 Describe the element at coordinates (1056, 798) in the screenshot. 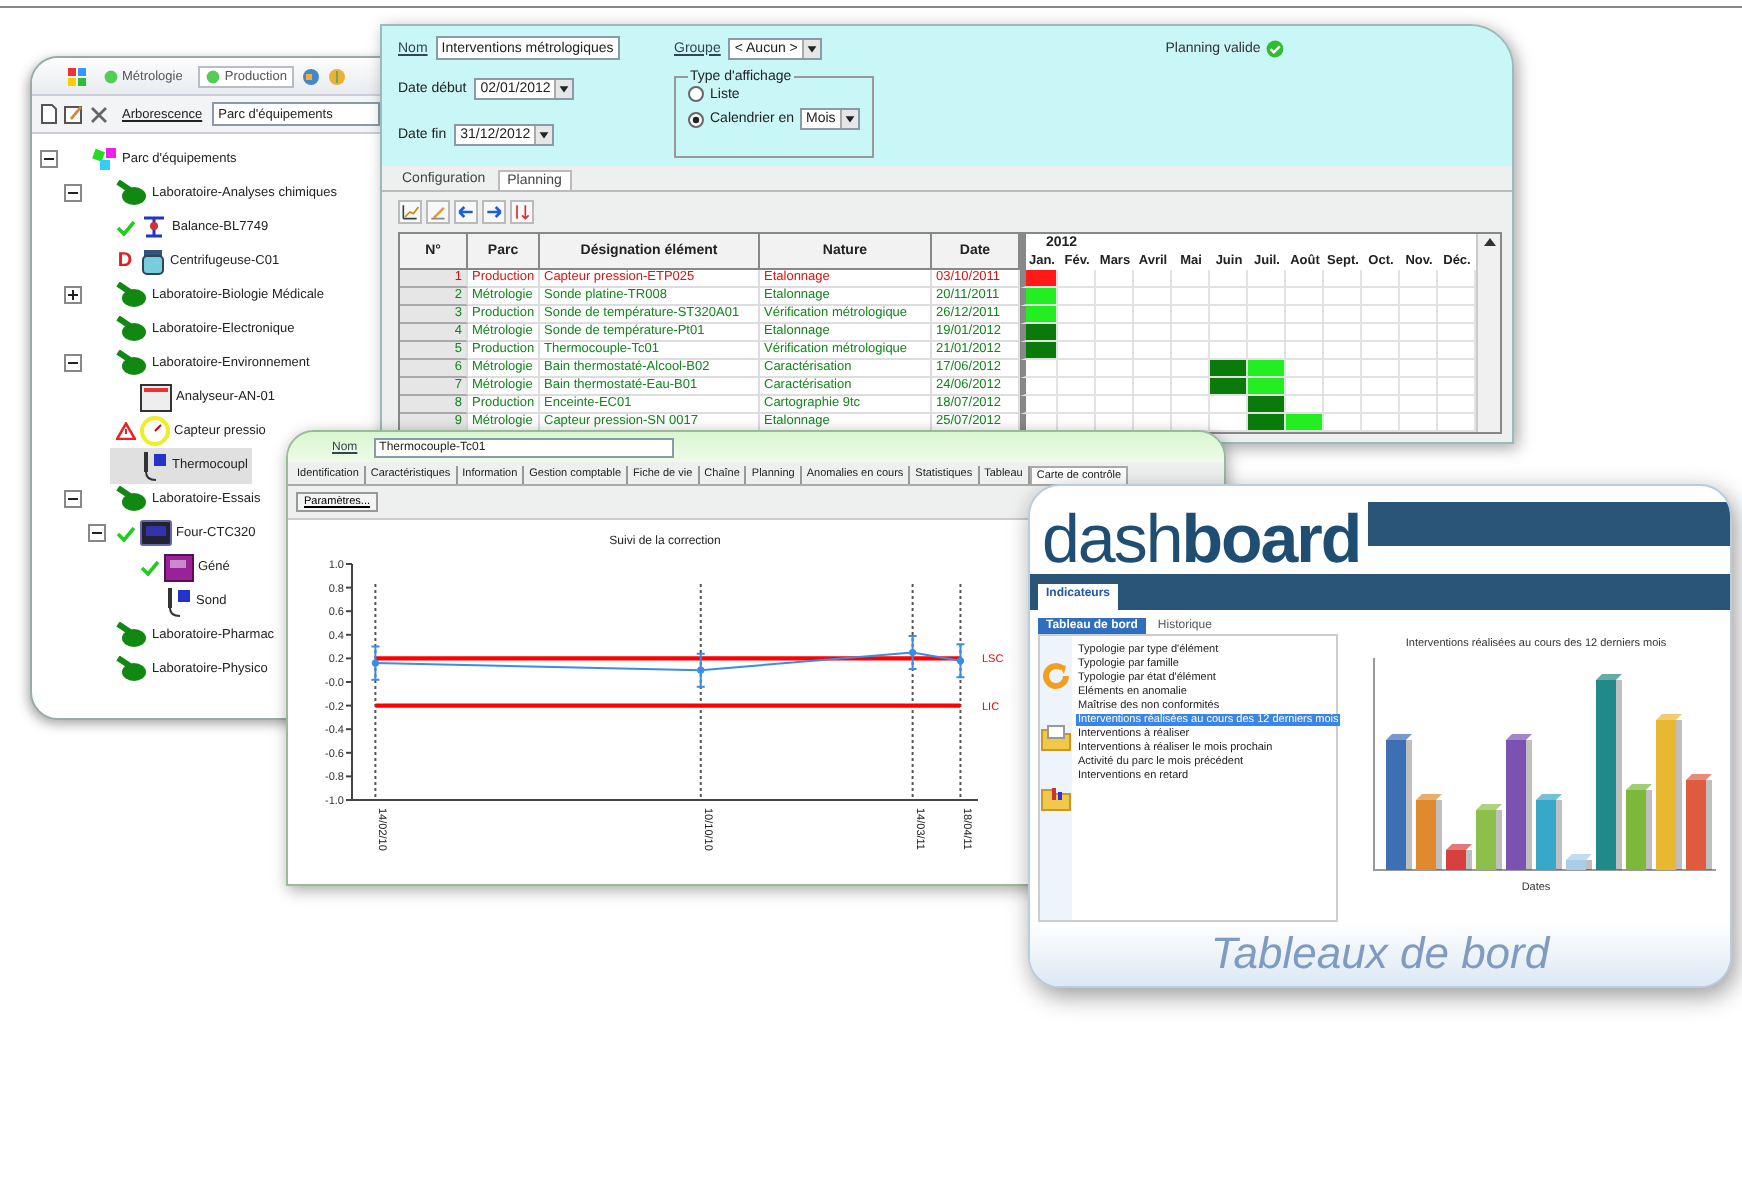

I see `chart-folder-icon` at that location.